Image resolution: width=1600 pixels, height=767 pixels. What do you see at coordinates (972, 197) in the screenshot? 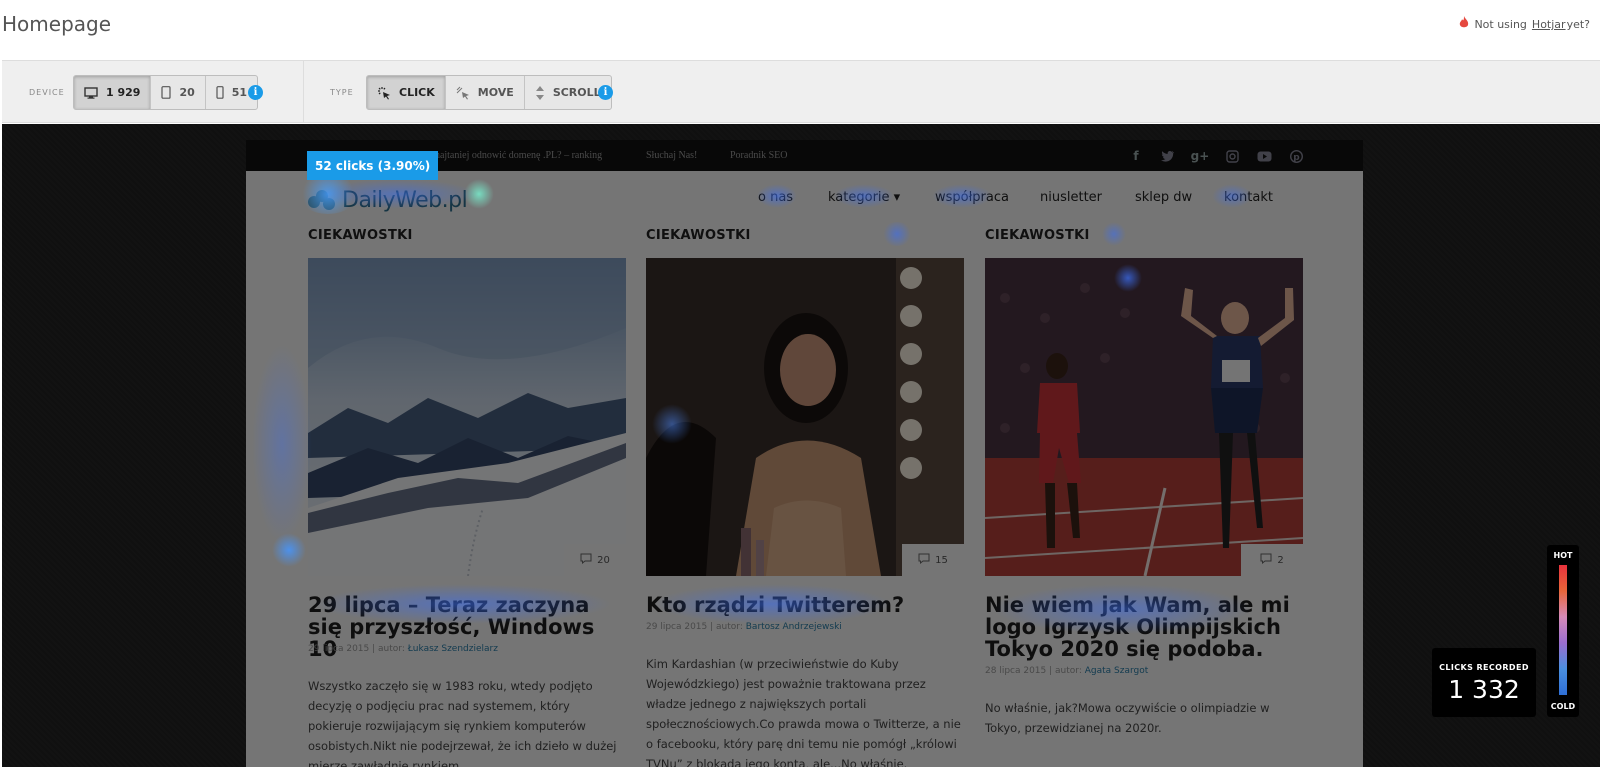
I see `nav-item-wspolpraca: współpraca` at bounding box center [972, 197].